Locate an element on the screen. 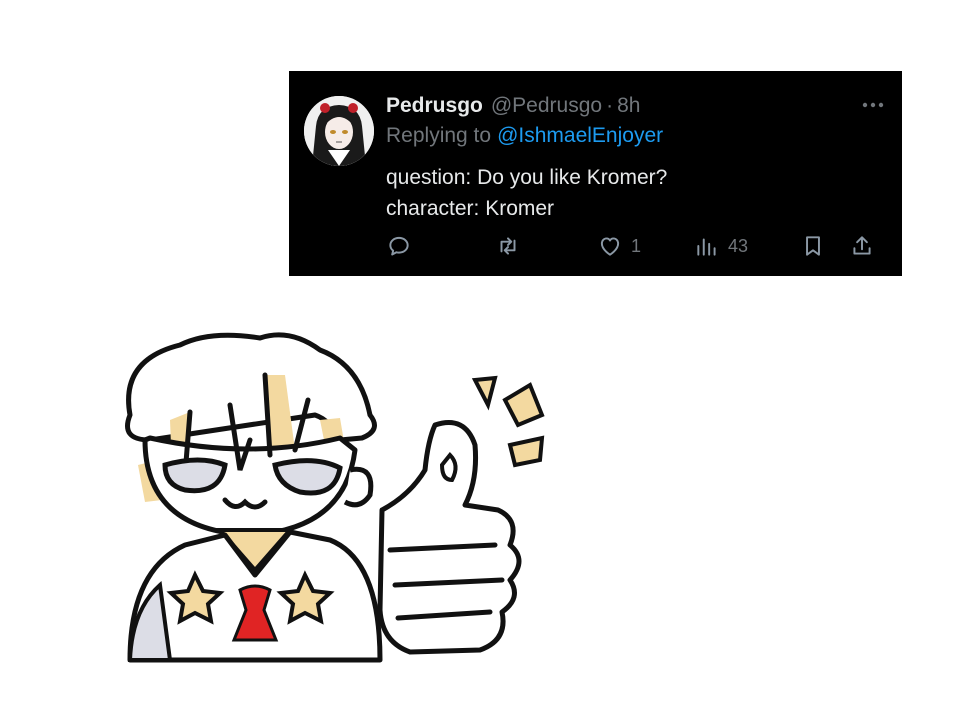 The image size is (960, 720). retweet-icon is located at coordinates (508, 246).